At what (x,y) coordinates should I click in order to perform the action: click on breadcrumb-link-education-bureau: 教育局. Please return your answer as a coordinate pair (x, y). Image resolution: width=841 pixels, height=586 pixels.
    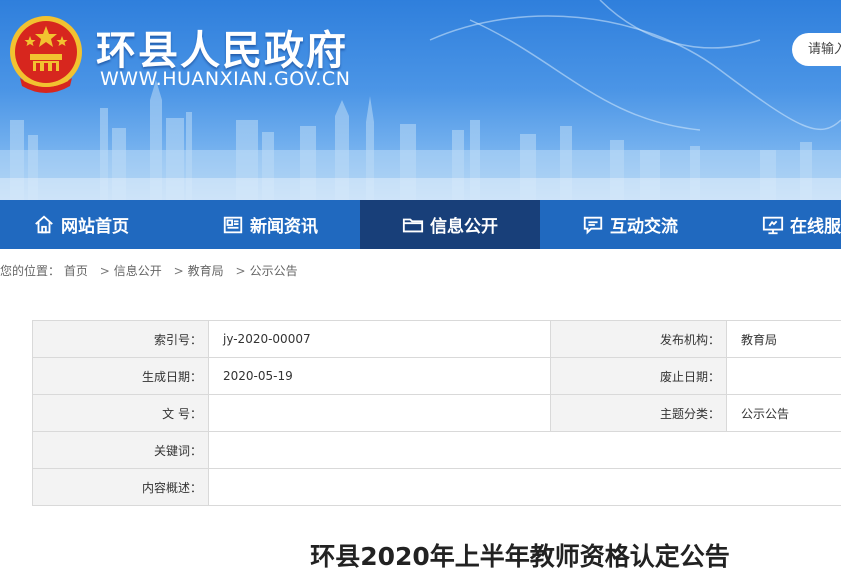
    Looking at the image, I should click on (206, 271).